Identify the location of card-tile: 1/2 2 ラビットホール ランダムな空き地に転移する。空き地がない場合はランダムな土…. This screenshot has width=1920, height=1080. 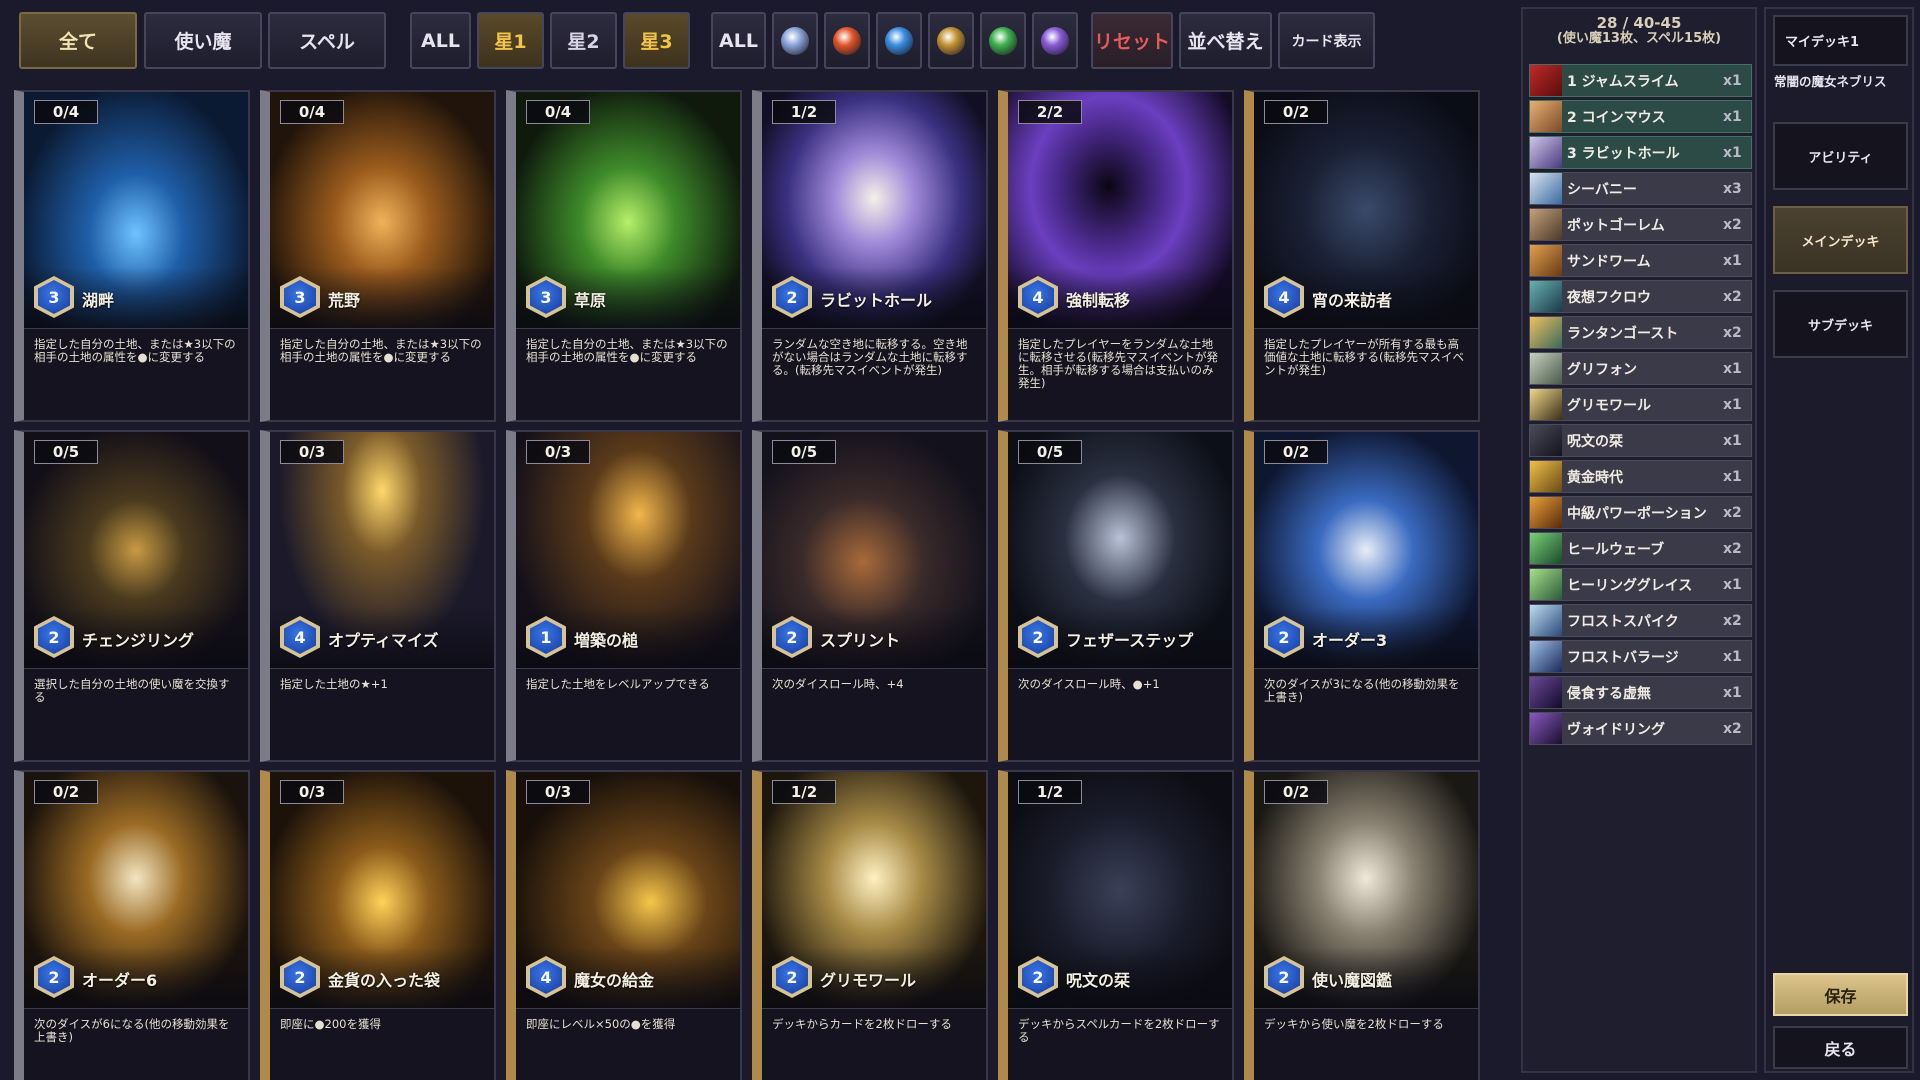
(870, 256).